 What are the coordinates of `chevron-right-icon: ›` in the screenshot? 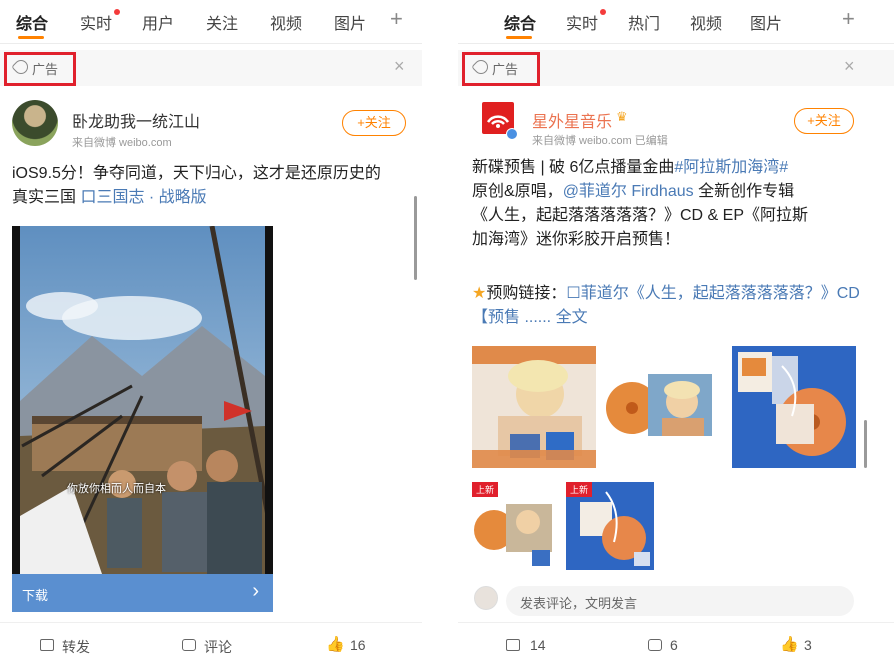 It's located at (255, 591).